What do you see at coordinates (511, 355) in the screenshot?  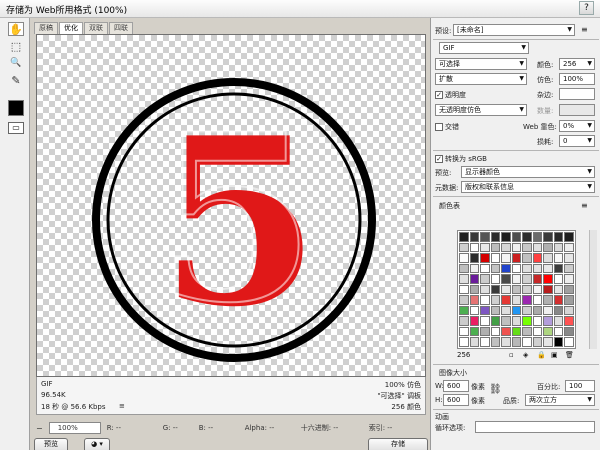 I see `map-to-transparent-icon: ▫` at bounding box center [511, 355].